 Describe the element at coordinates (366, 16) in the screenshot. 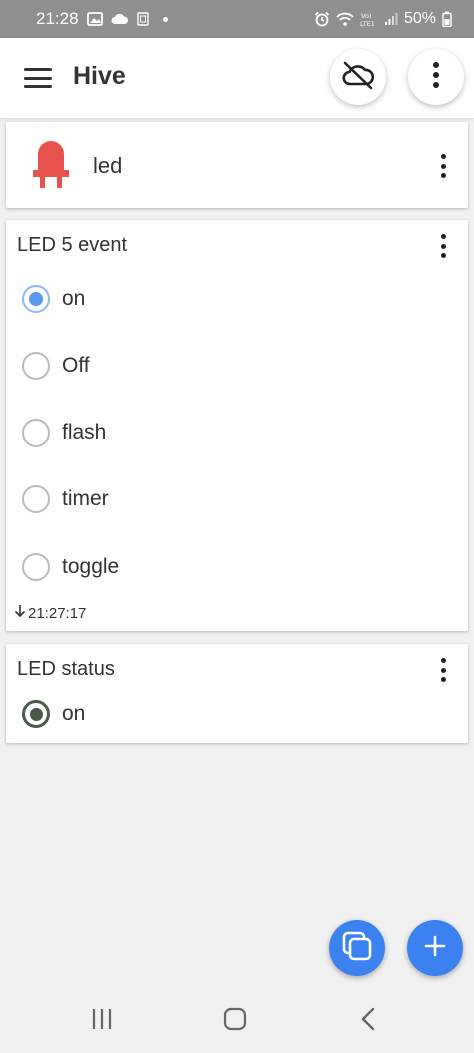

I see `svg-text: Vo)` at that location.